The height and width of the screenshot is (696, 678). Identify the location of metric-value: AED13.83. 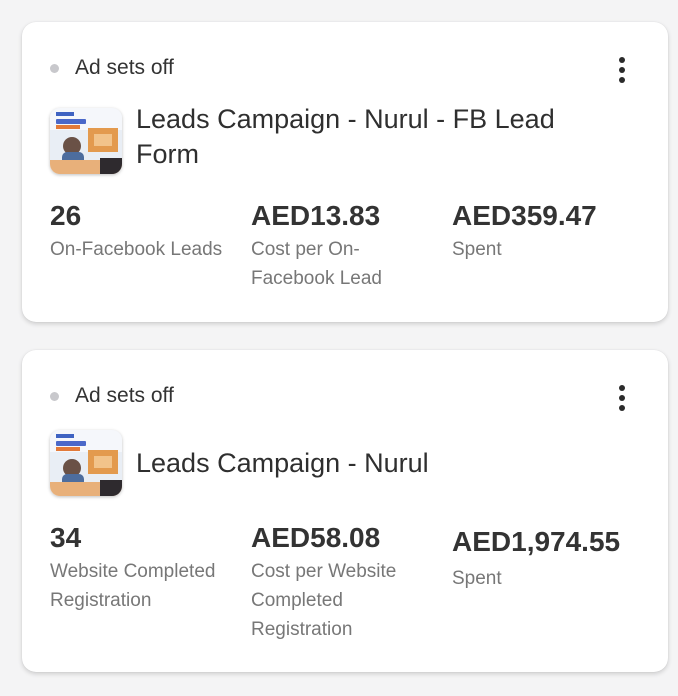
(316, 215).